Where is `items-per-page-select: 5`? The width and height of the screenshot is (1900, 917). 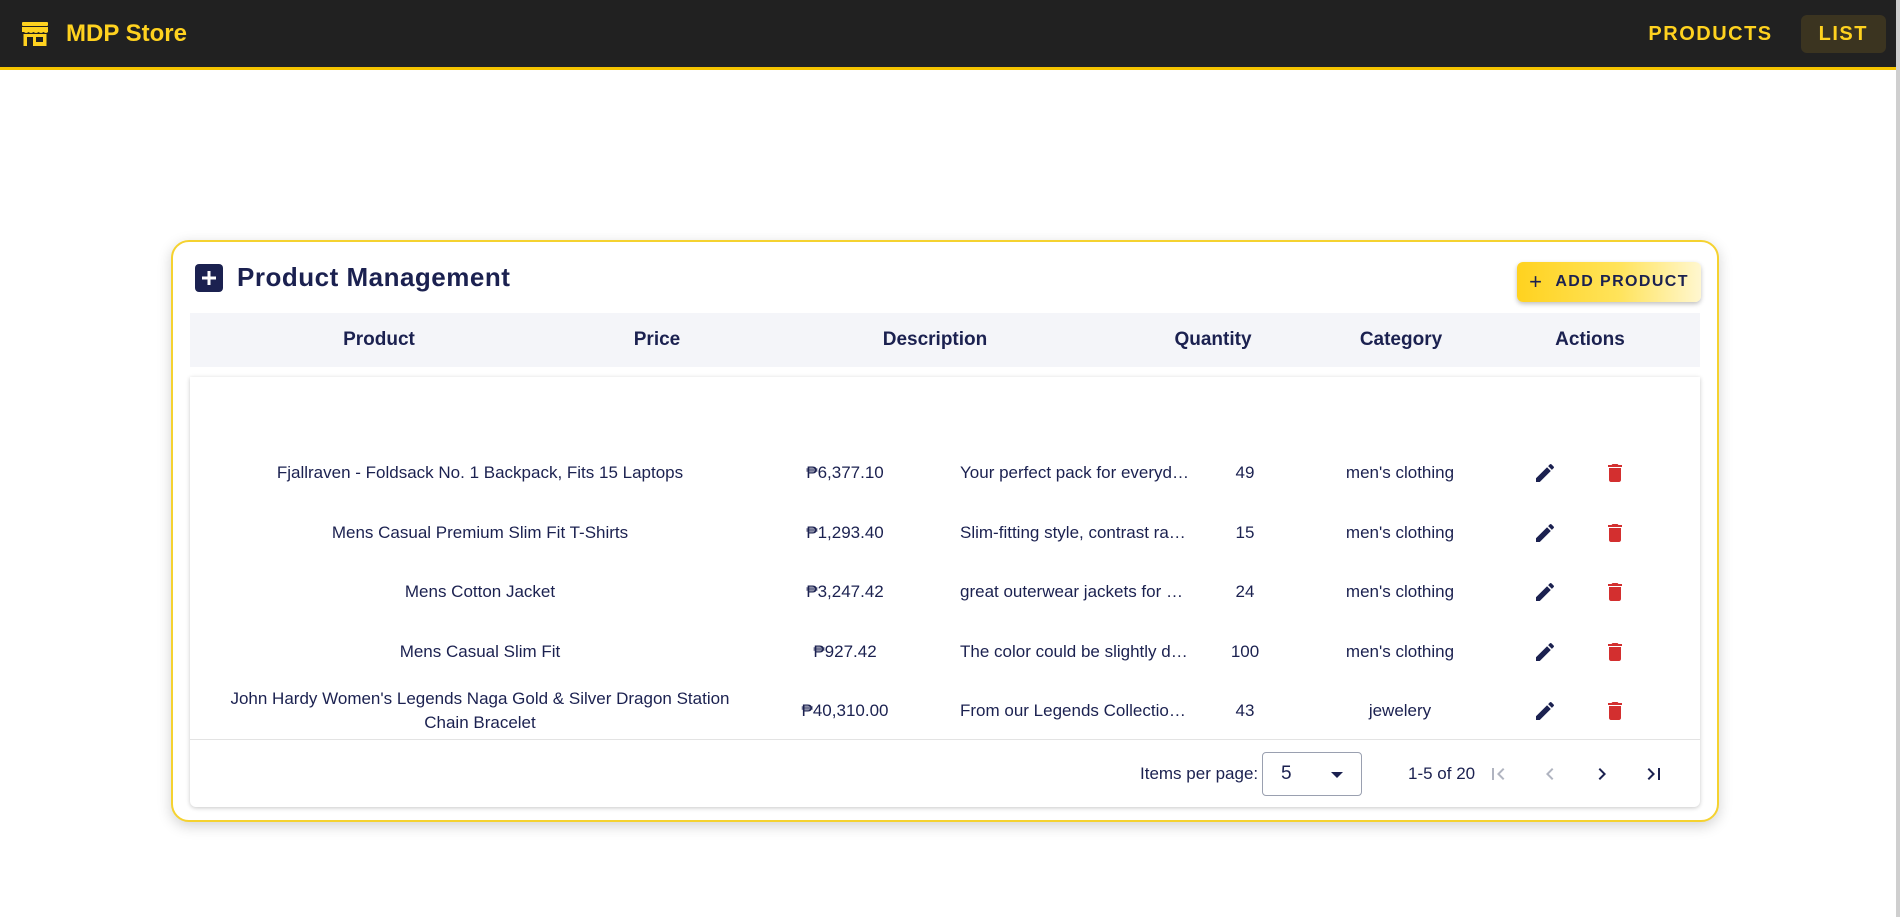 items-per-page-select: 5 is located at coordinates (1312, 774).